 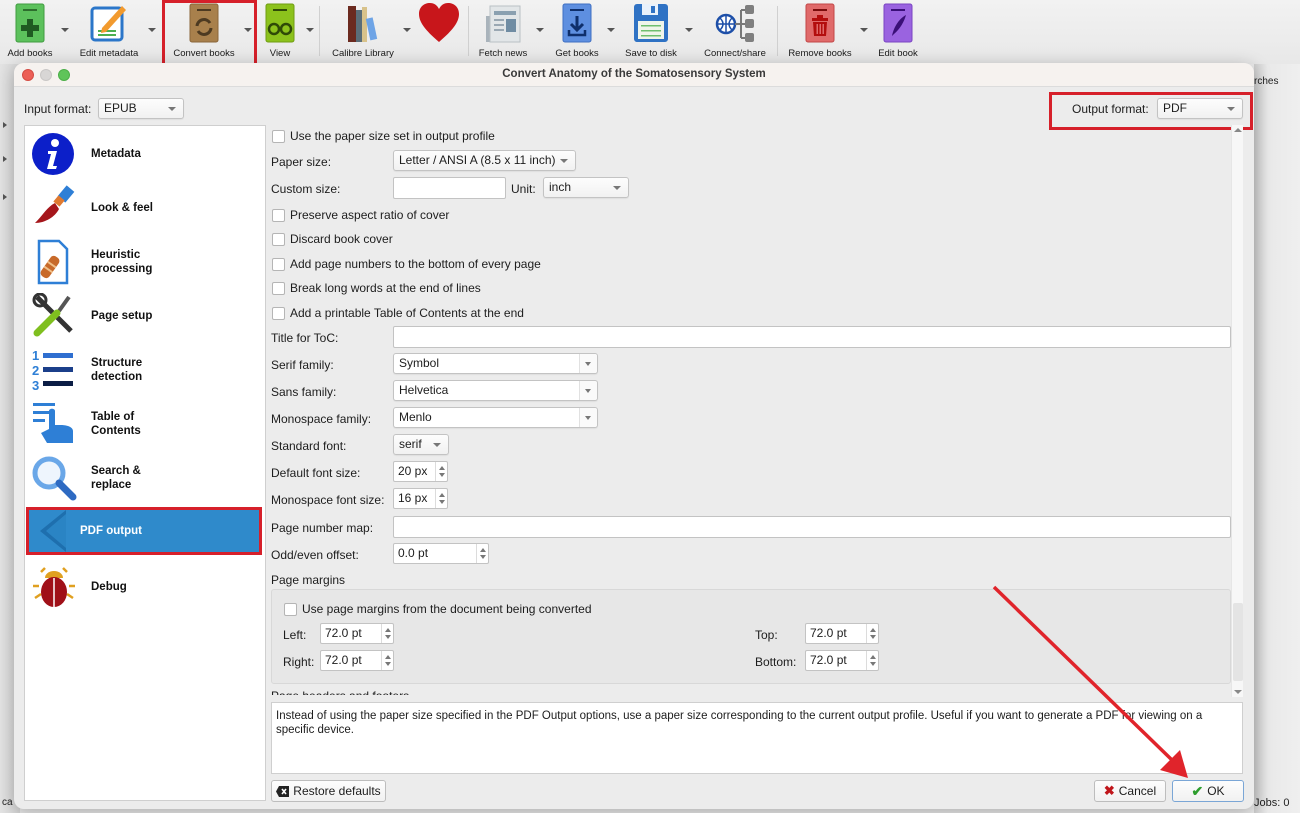 What do you see at coordinates (328, 791) in the screenshot?
I see `restore-defaults-button: Restore defaults` at bounding box center [328, 791].